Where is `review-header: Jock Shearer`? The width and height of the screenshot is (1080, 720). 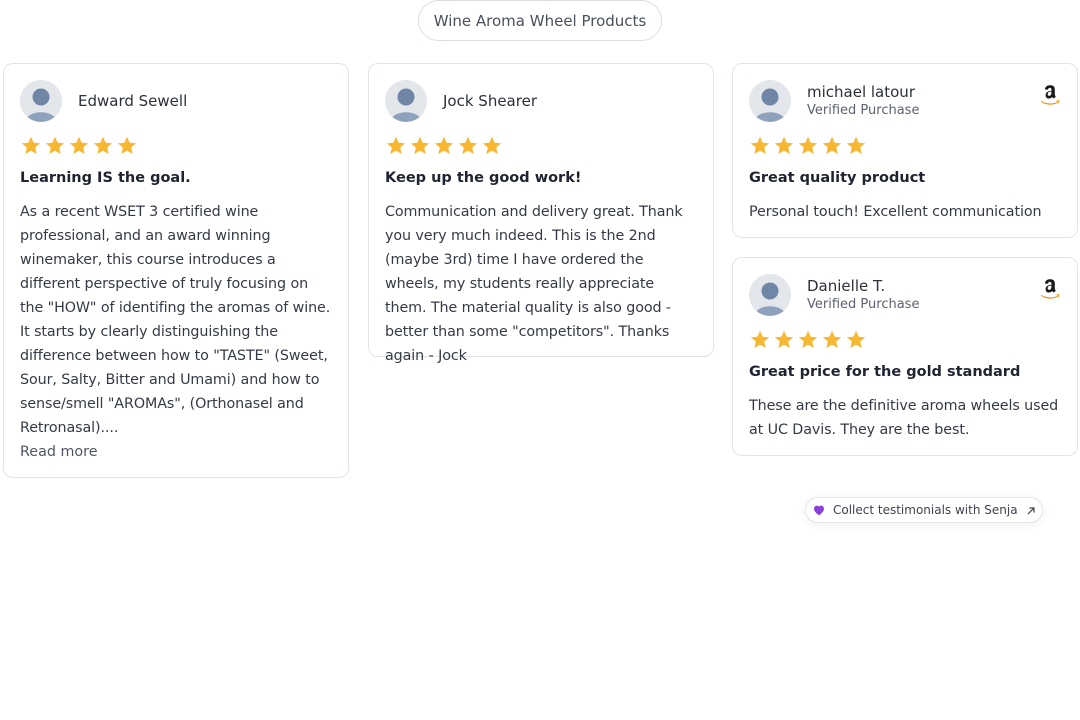
review-header: Jock Shearer is located at coordinates (541, 101).